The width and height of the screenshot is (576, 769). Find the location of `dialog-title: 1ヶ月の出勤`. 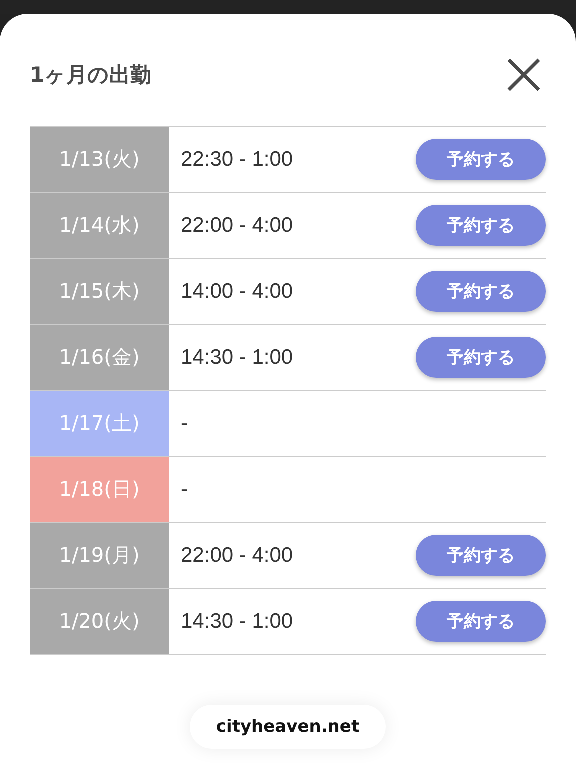

dialog-title: 1ヶ月の出勤 is located at coordinates (91, 75).